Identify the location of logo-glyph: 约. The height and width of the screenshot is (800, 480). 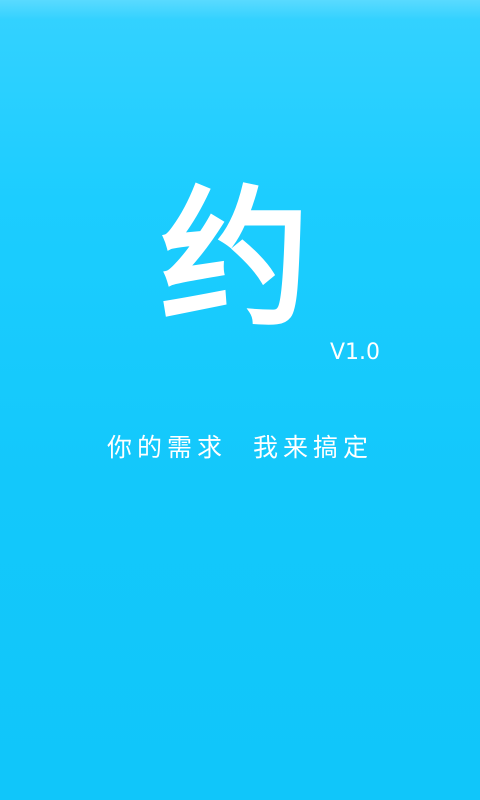
(234, 260).